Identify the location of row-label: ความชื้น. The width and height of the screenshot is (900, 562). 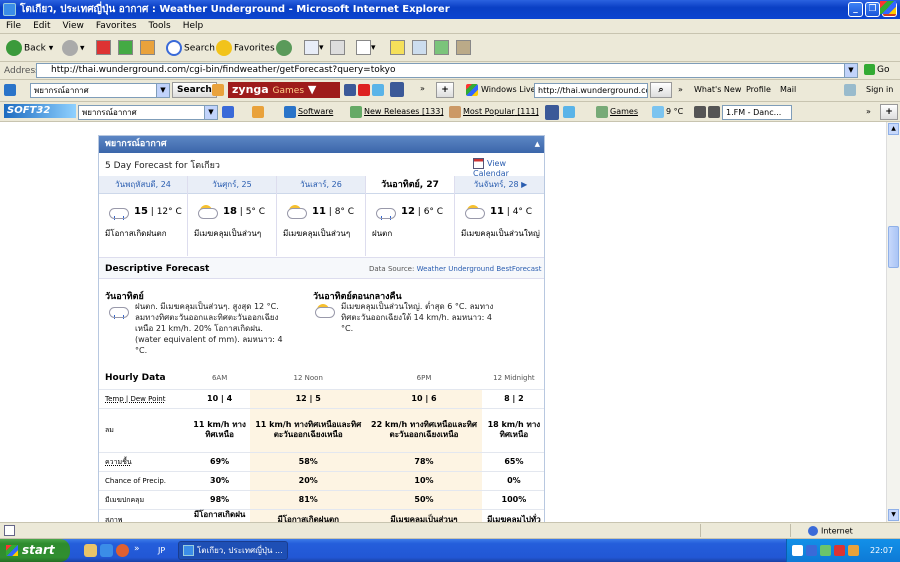
(144, 462).